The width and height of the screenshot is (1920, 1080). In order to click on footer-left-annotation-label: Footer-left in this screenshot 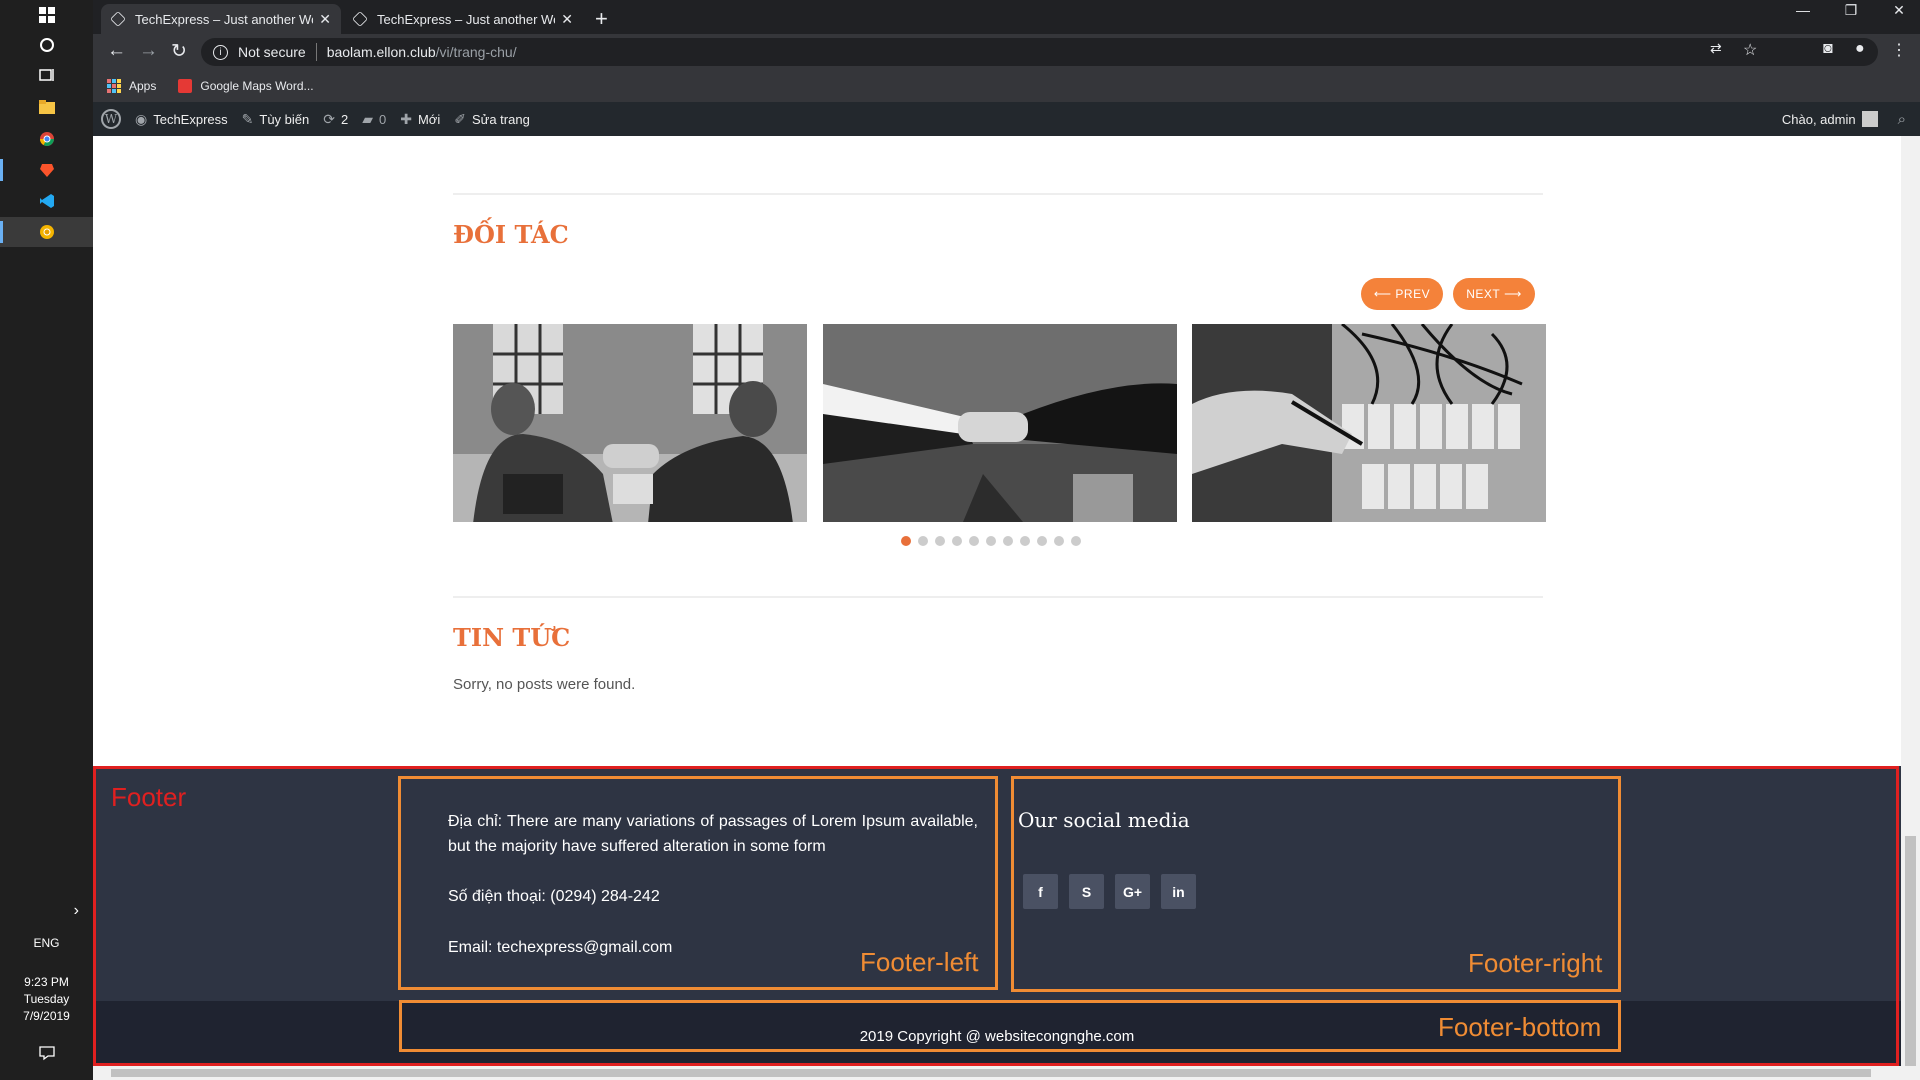, I will do `click(919, 962)`.